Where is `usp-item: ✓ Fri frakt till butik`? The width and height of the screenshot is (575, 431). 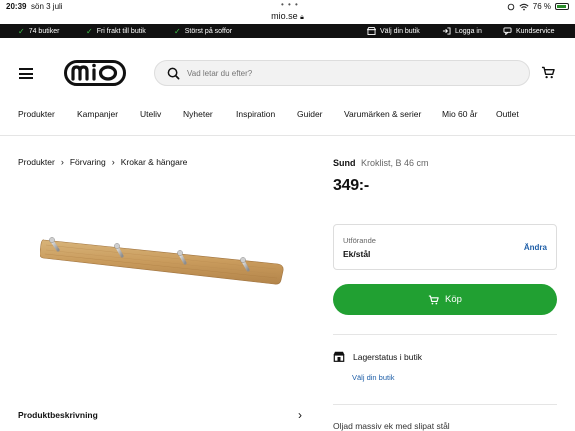 usp-item: ✓ Fri frakt till butik is located at coordinates (116, 31).